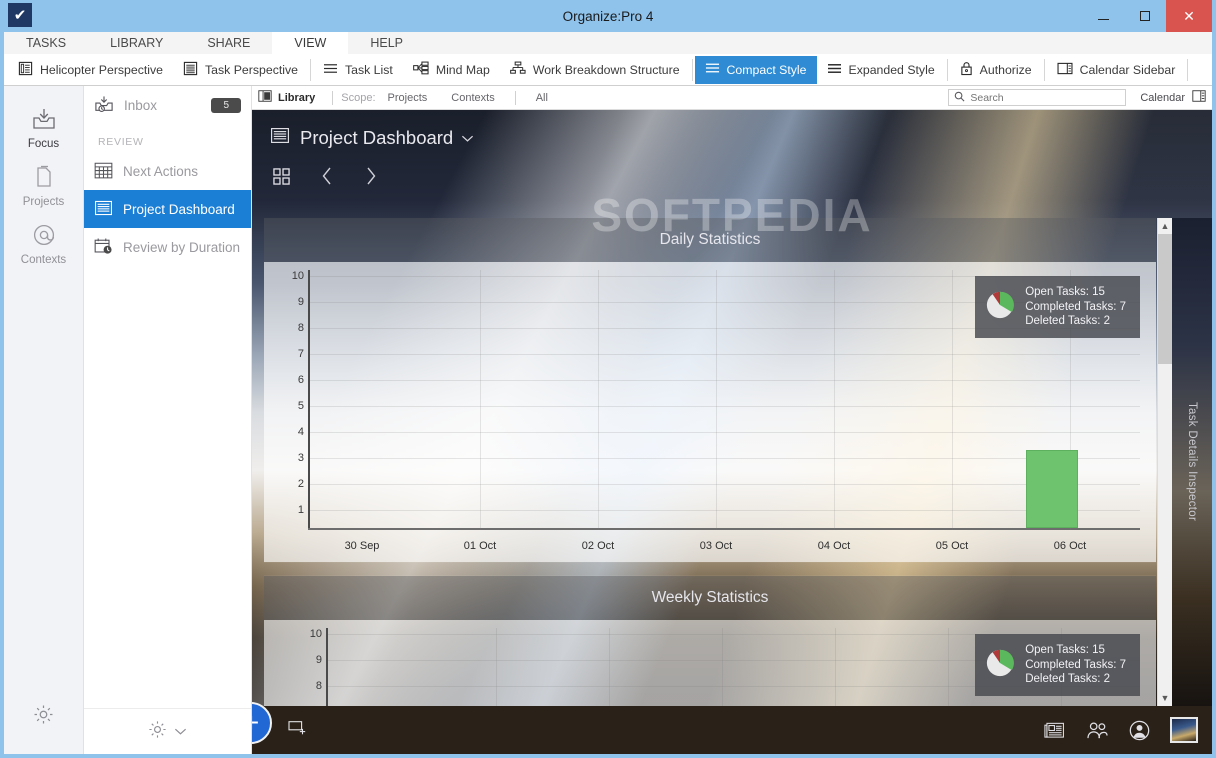 This screenshot has width=1216, height=758. I want to click on library-button: Library, so click(291, 97).